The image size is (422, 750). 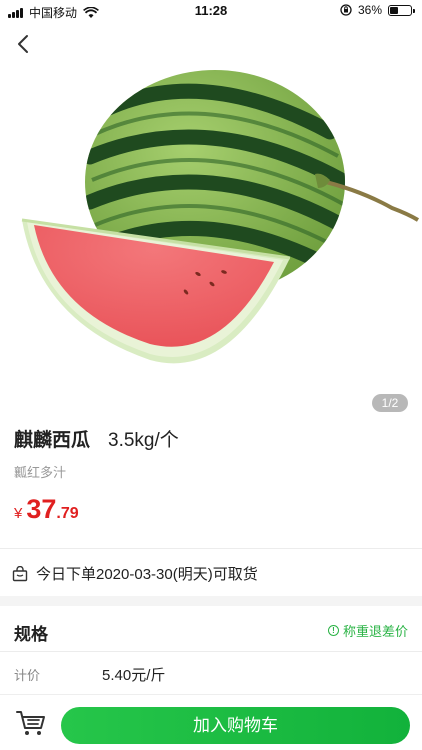 What do you see at coordinates (390, 403) in the screenshot?
I see `image-page-indicator: 1/2` at bounding box center [390, 403].